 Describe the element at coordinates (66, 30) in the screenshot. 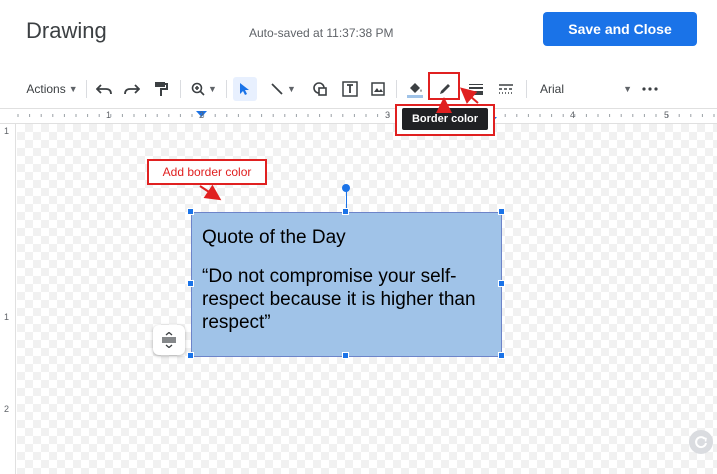

I see `dialog-title: Drawing` at that location.